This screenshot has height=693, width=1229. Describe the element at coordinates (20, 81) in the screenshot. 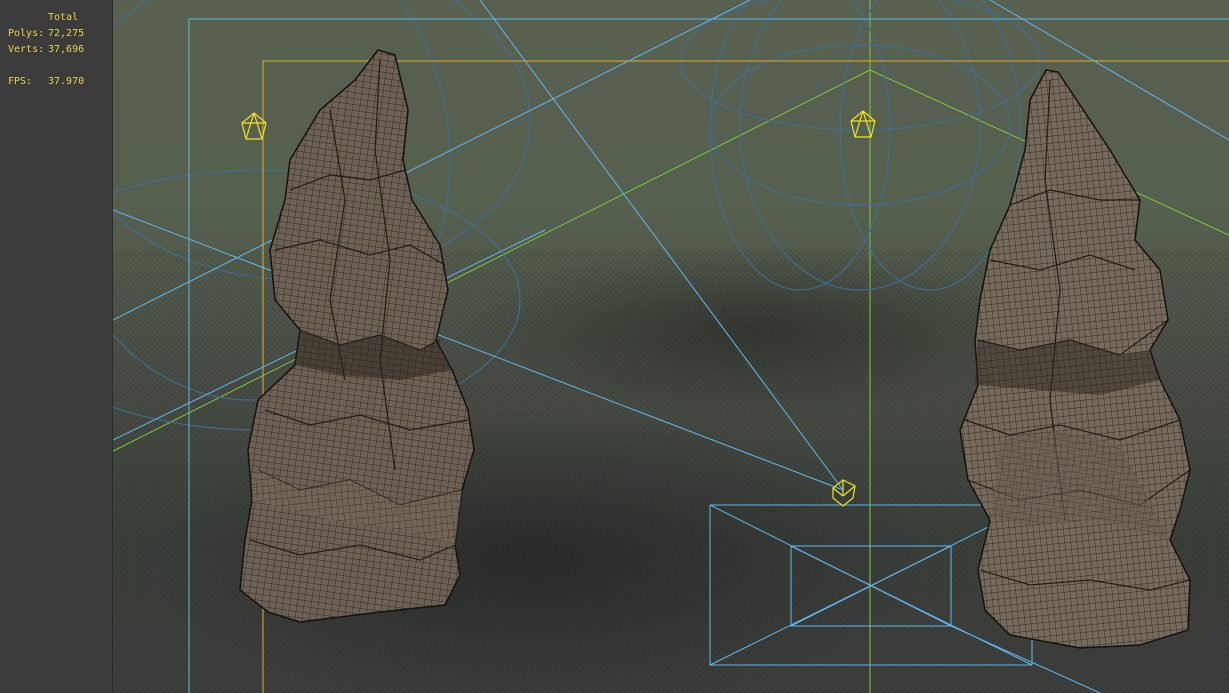

I see `fps-label: FPS:` at that location.